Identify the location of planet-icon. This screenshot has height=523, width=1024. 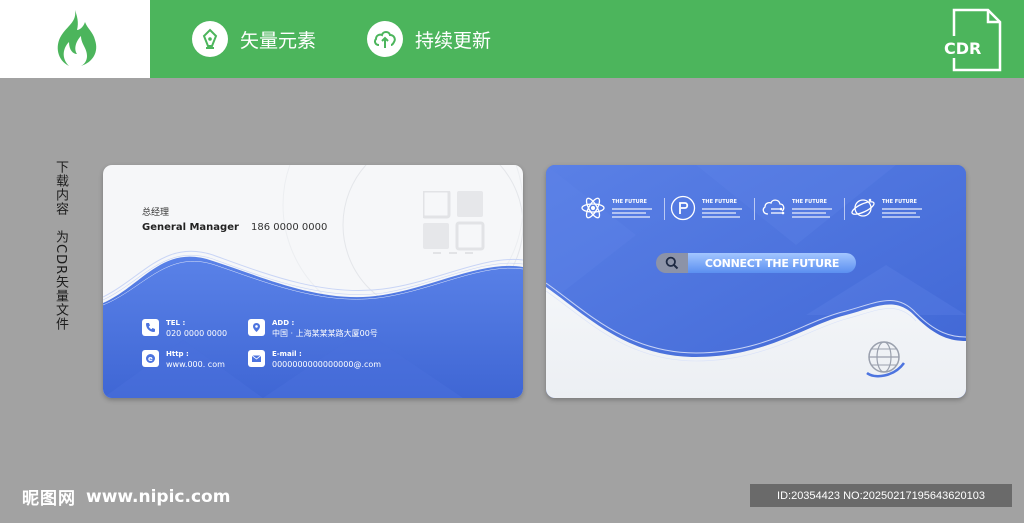
(863, 208).